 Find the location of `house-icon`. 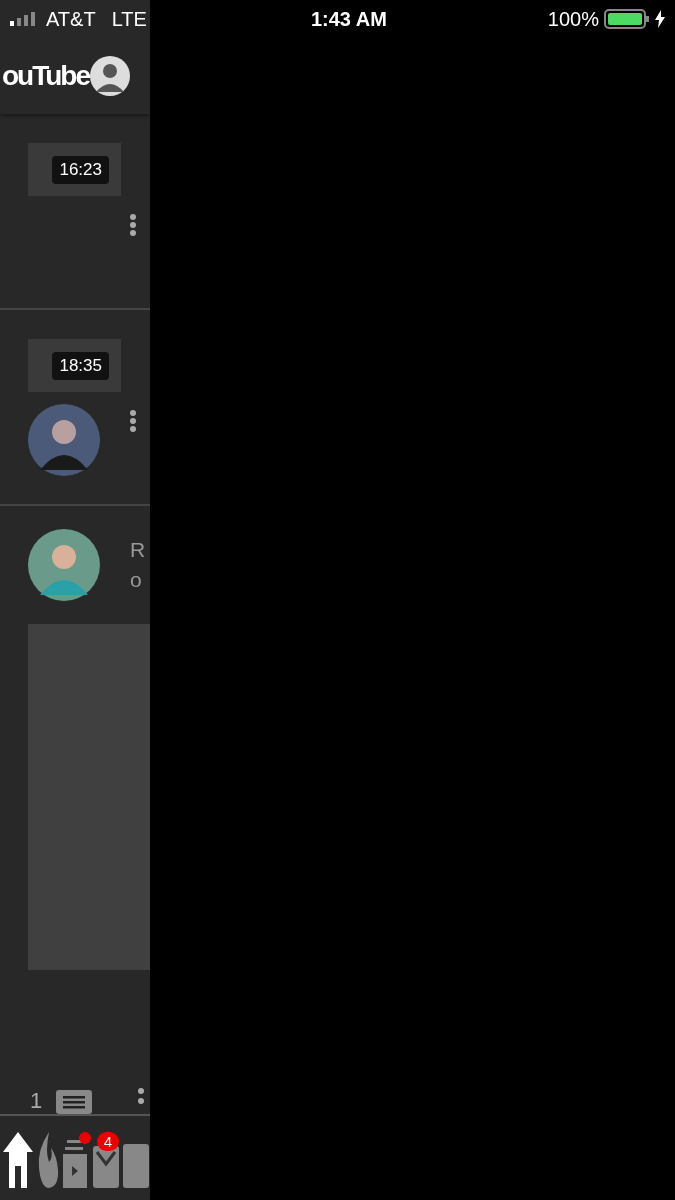

house-icon is located at coordinates (18, 1160).